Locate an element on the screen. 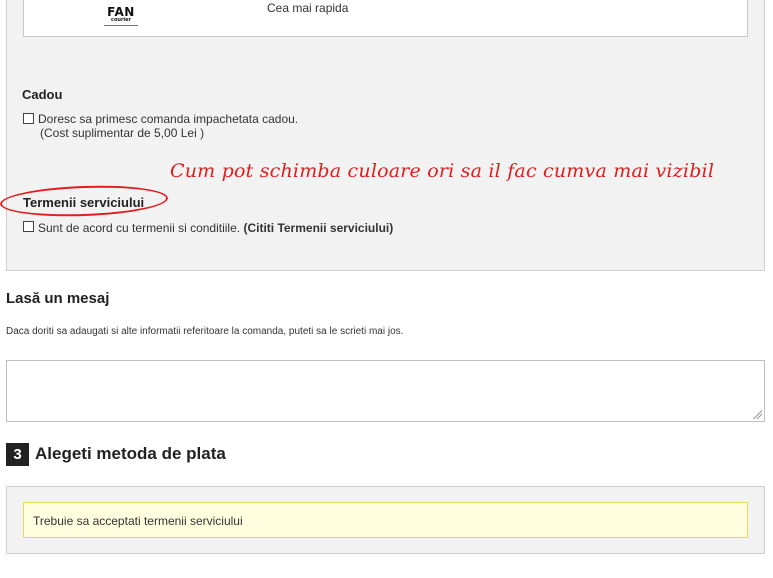  carrier-speed-label: Cea mai rapida is located at coordinates (308, 8).